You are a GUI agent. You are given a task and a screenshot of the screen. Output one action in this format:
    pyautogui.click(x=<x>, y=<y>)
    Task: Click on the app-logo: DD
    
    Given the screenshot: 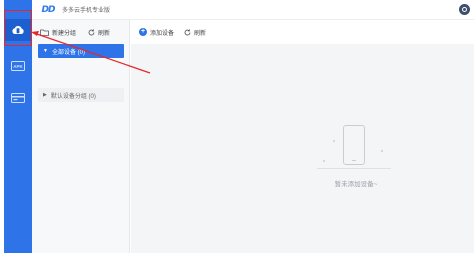 What is the action you would take?
    pyautogui.click(x=48, y=9)
    